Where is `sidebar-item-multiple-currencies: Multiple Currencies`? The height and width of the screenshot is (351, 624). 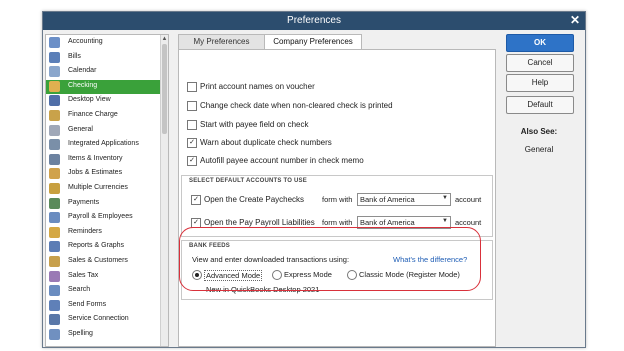
sidebar-item-multiple-currencies: Multiple Currencies is located at coordinates (104, 189).